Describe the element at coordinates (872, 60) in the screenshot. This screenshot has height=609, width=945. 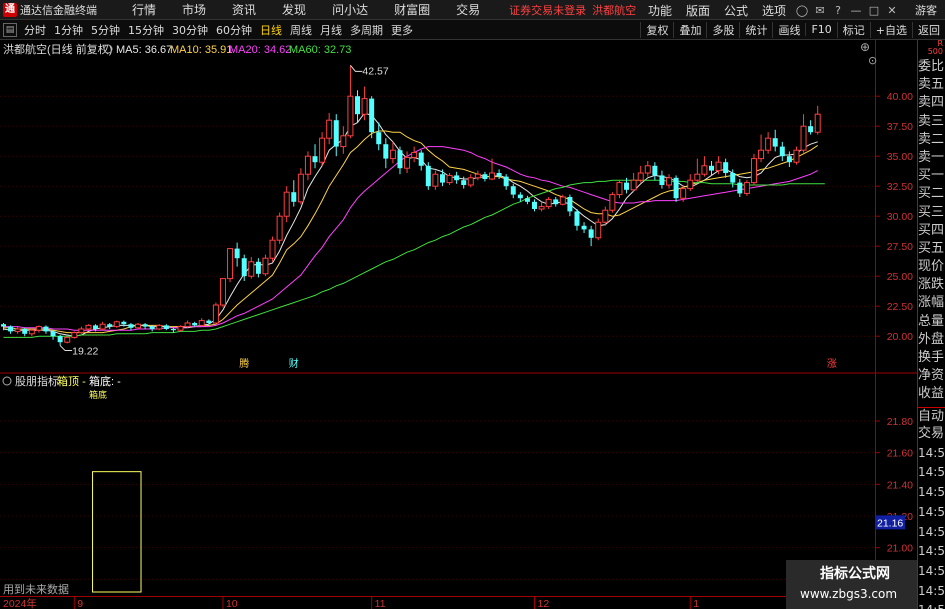
I see `expand-icon: ⊙` at that location.